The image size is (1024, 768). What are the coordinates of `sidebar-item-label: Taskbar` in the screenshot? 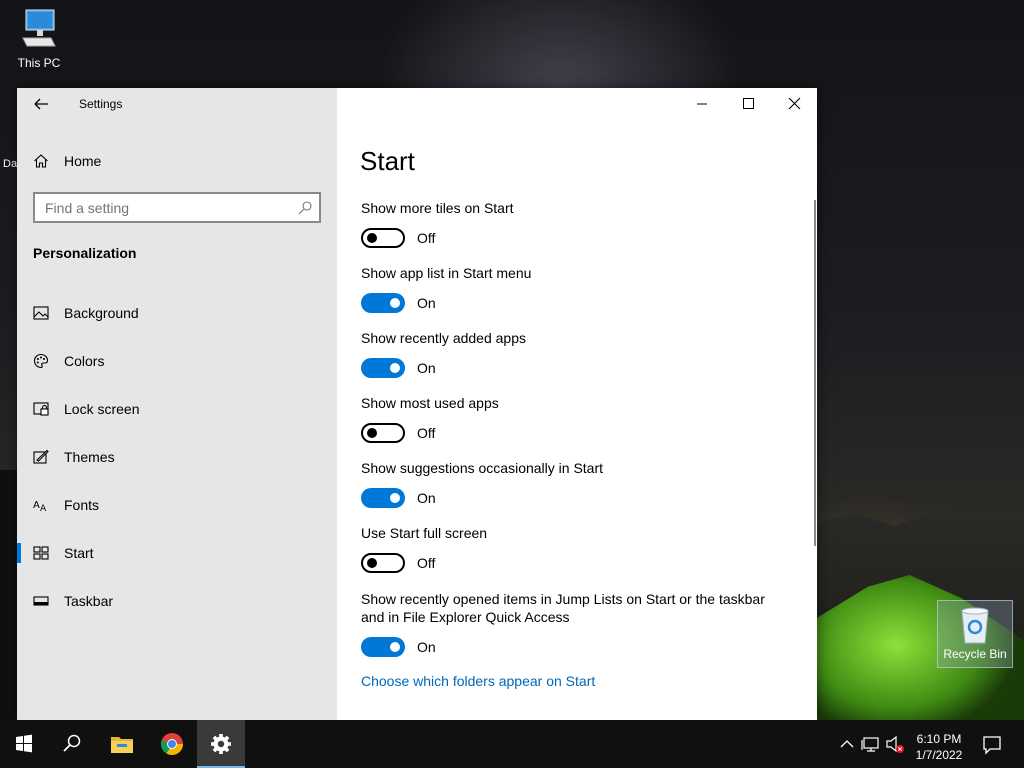 It's located at (89, 601).